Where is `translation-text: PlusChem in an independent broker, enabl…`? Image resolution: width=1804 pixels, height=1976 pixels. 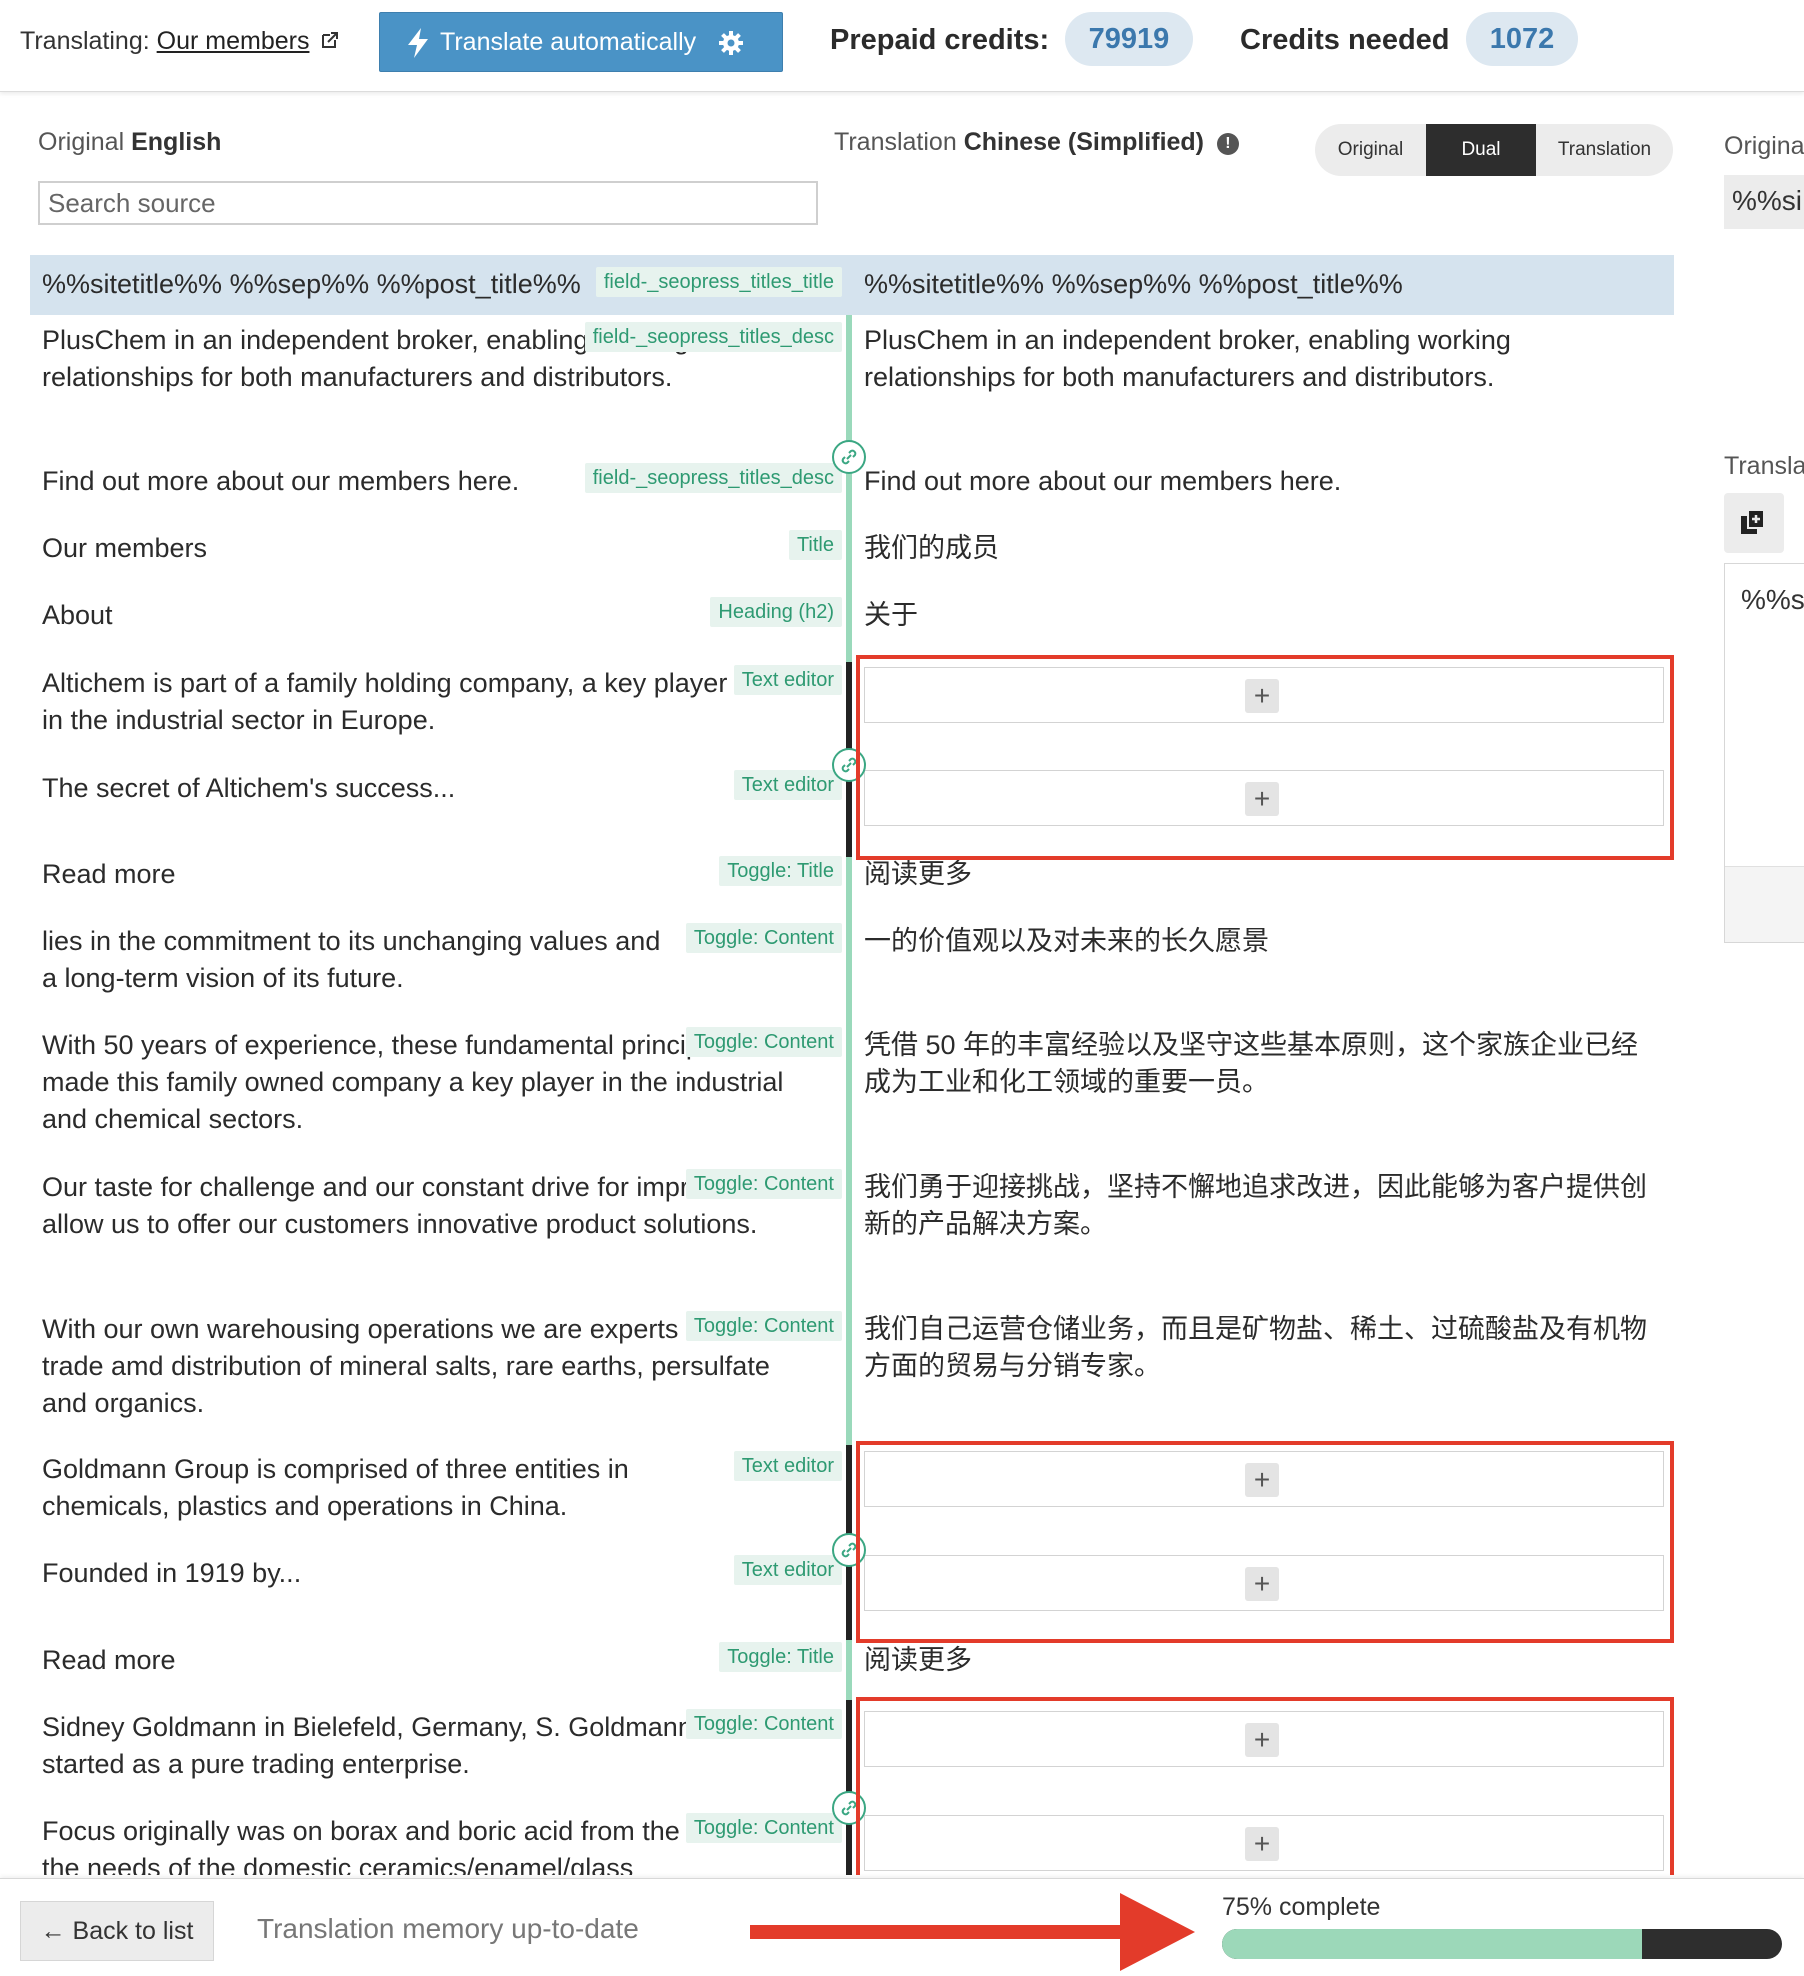
translation-text: PlusChem in an independent broker, enabl… is located at coordinates (1264, 359).